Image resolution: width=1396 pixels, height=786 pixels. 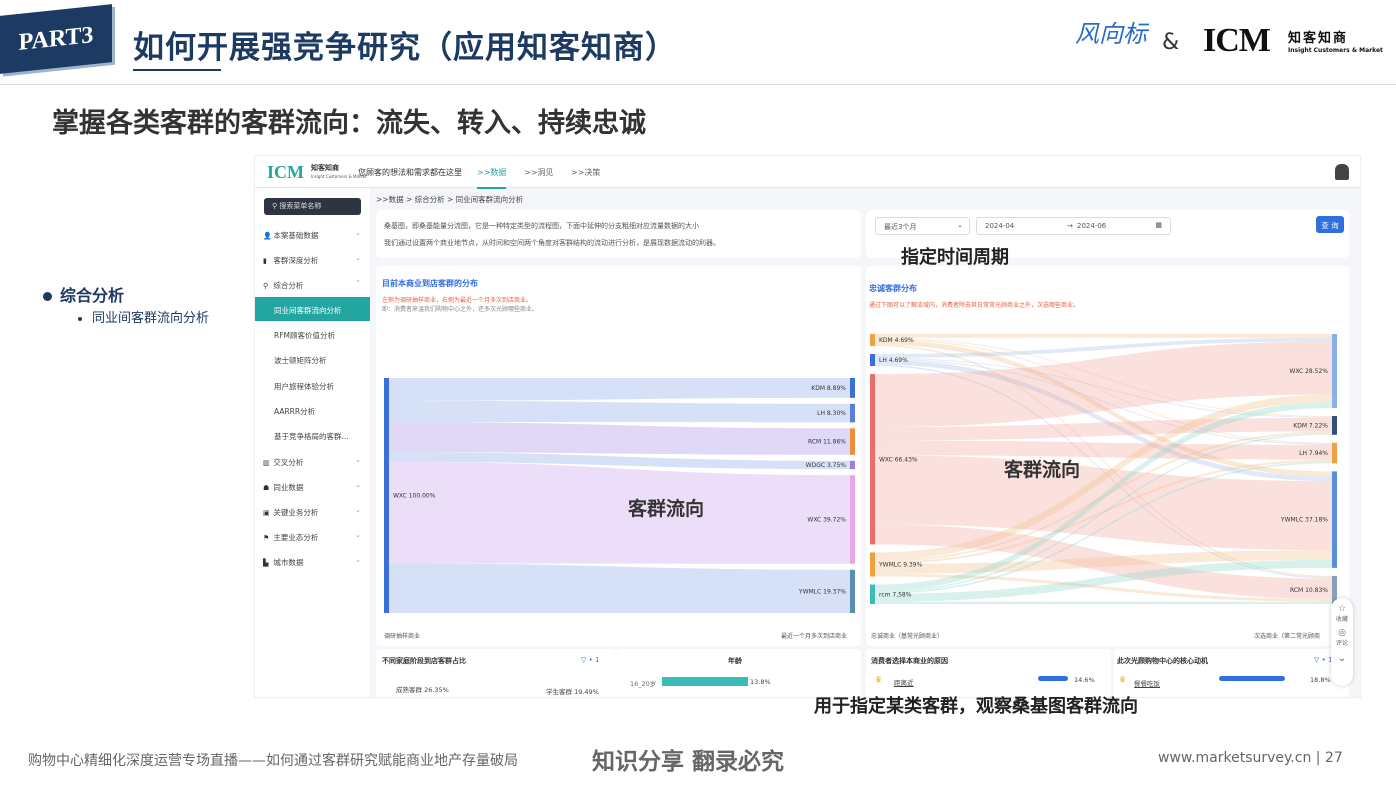 What do you see at coordinates (288, 562) in the screenshot?
I see `sidebar-item-label: 城市数据` at bounding box center [288, 562].